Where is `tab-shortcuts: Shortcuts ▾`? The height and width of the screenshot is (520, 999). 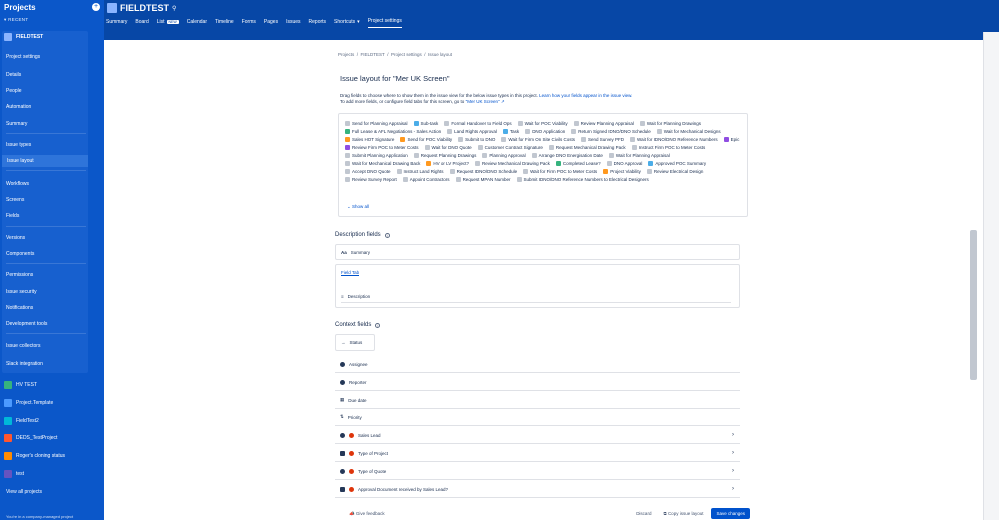 tab-shortcuts: Shortcuts ▾ is located at coordinates (347, 23).